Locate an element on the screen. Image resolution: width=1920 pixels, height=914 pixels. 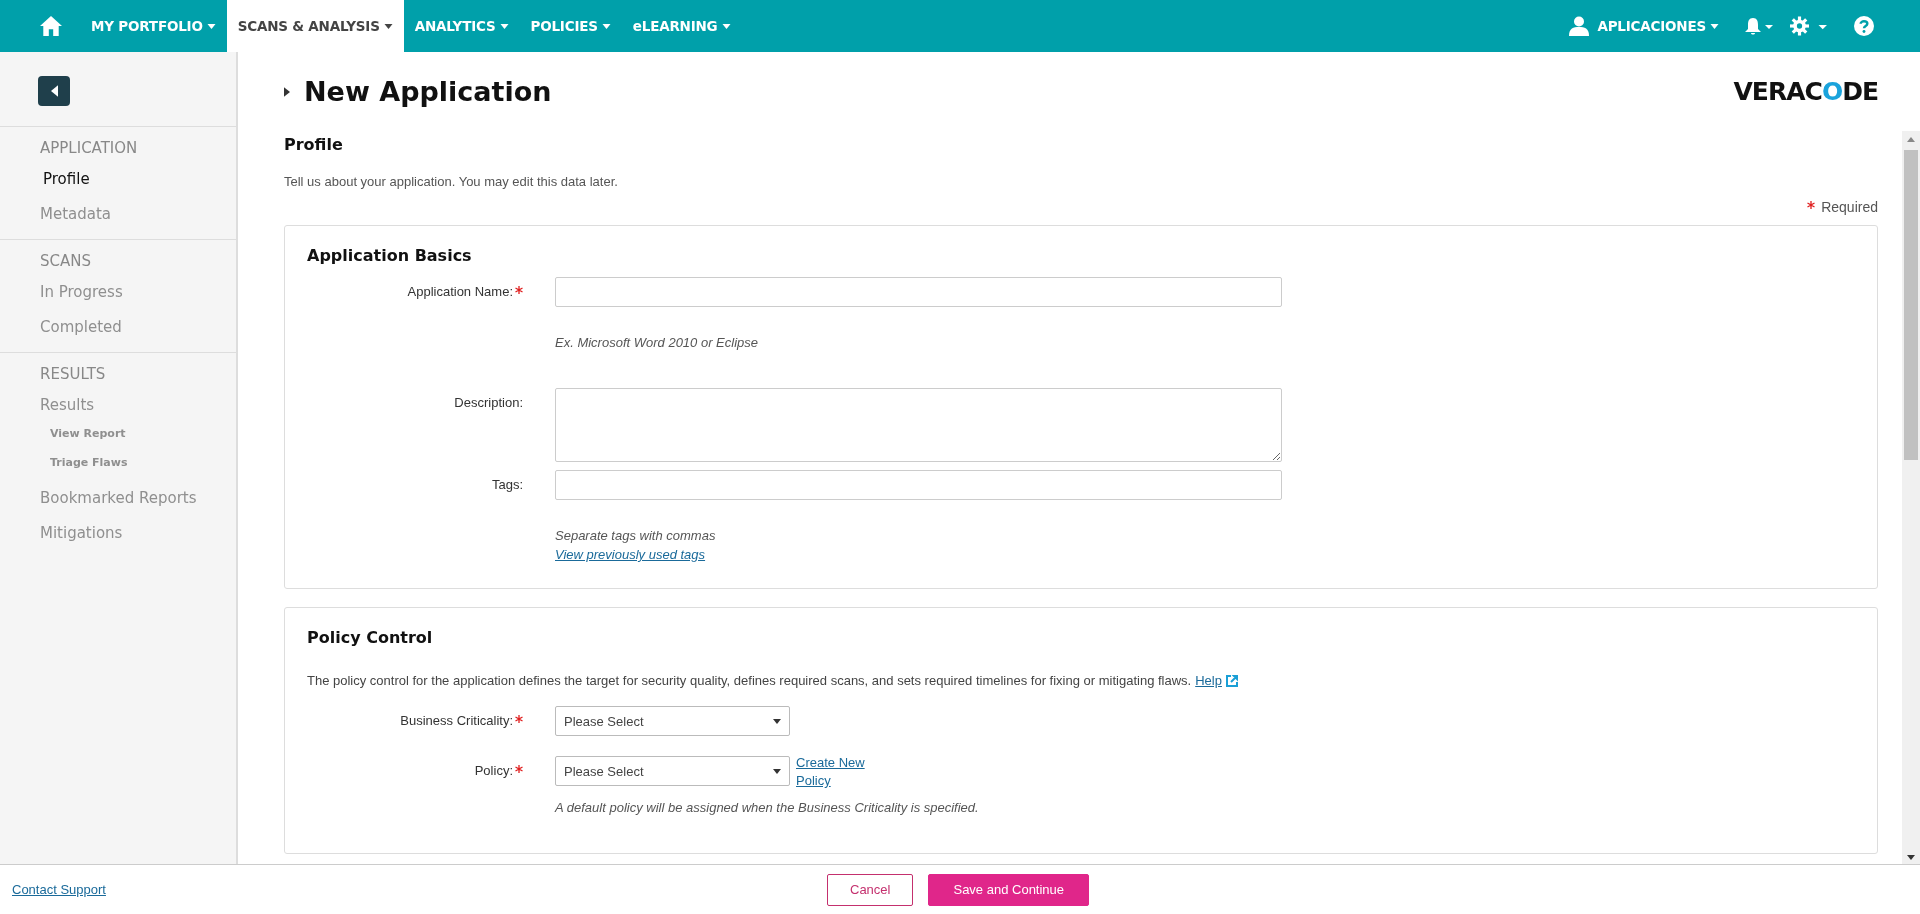
field-label: Application Name: is located at coordinates (460, 292).